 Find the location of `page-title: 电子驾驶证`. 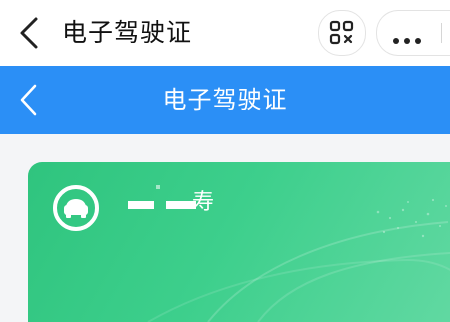

page-title: 电子驾驶证 is located at coordinates (127, 32).